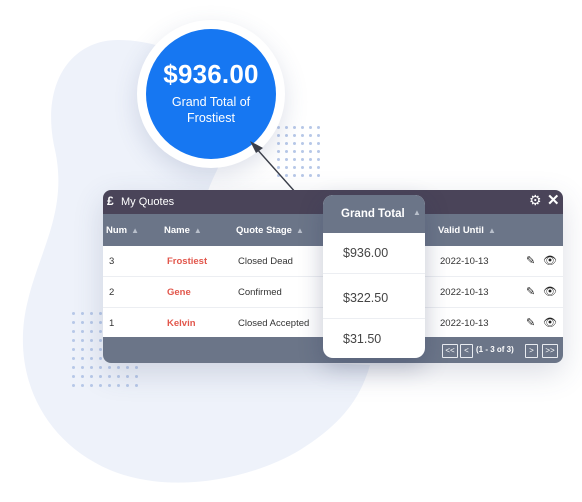 The image size is (582, 502). I want to click on grand-total-label: Grand Total, so click(373, 214).